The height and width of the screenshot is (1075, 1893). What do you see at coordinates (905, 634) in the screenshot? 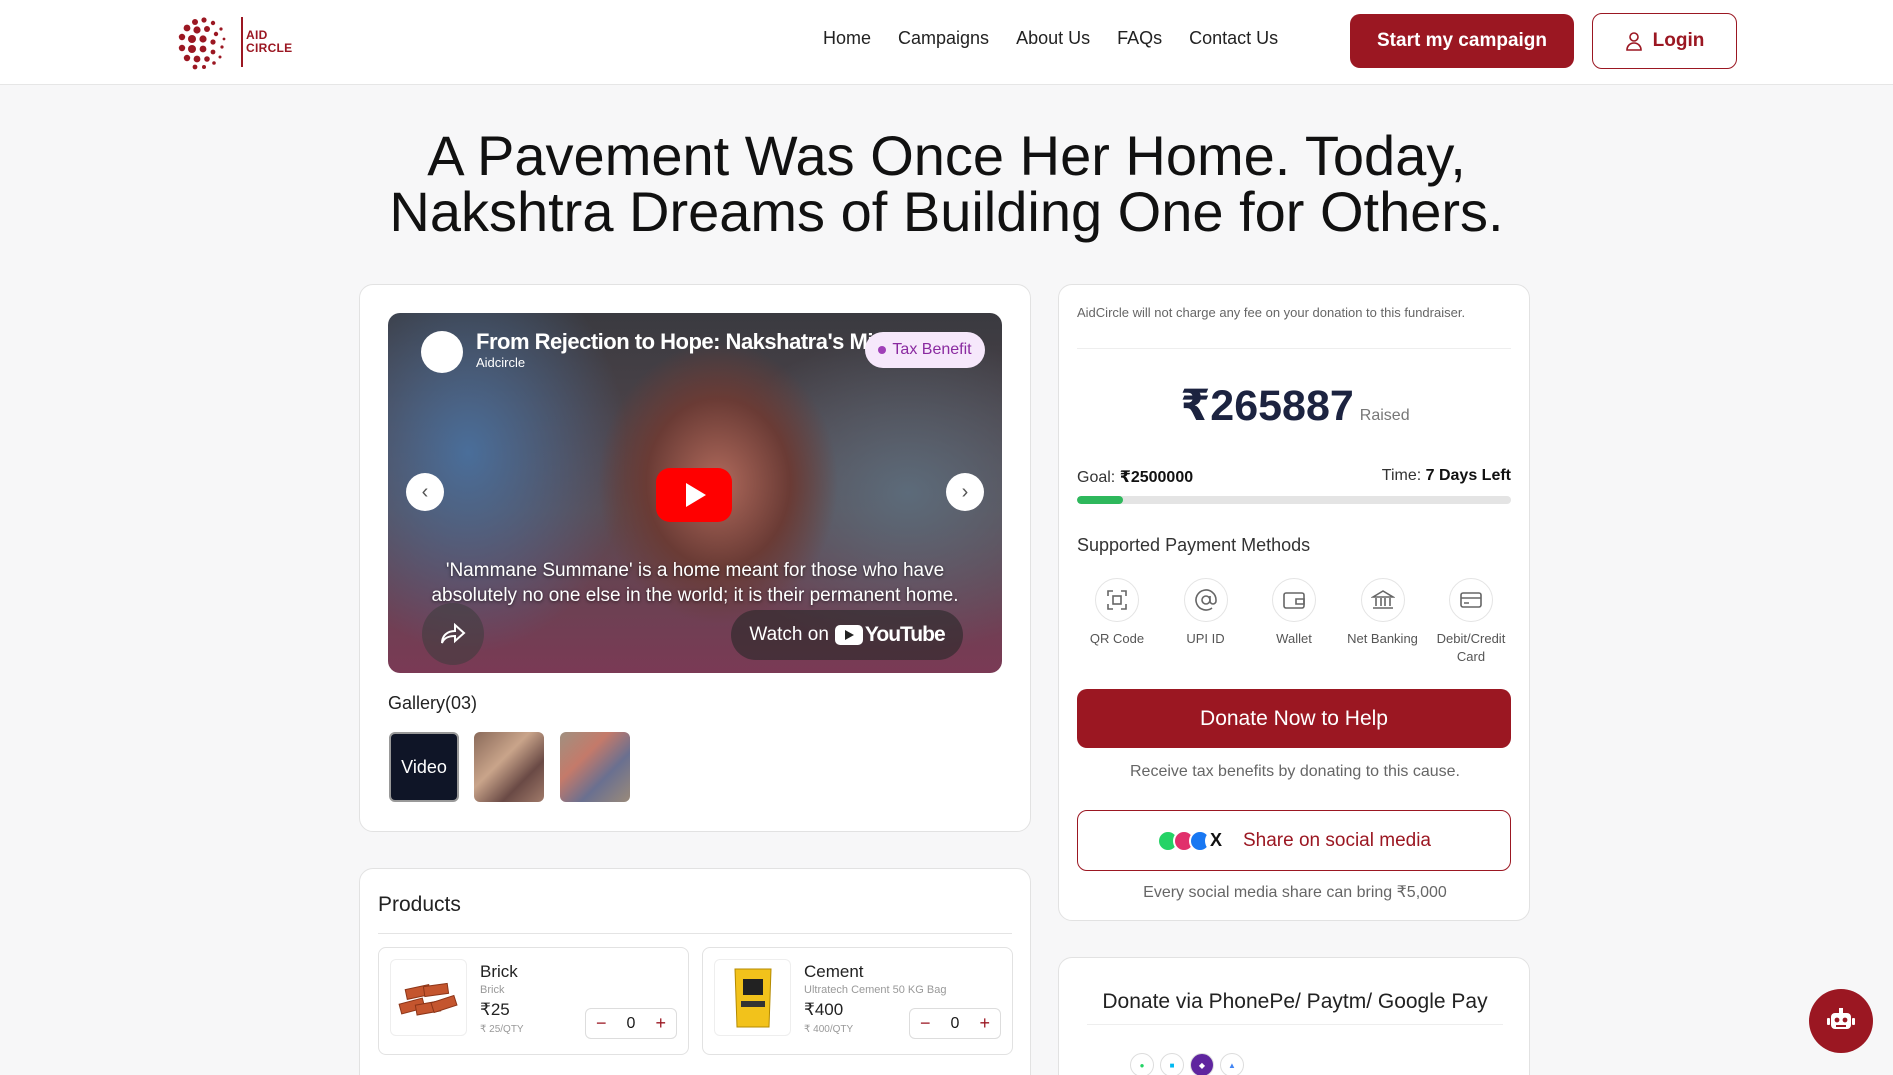
I see `youtube-wordmark: YouTube` at bounding box center [905, 634].